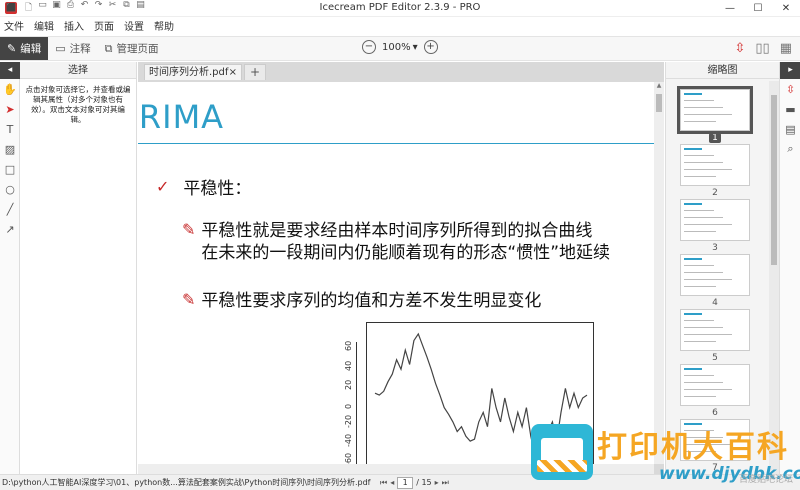 The image size is (800, 490). I want to click on menu-settings: 设置, so click(134, 25).